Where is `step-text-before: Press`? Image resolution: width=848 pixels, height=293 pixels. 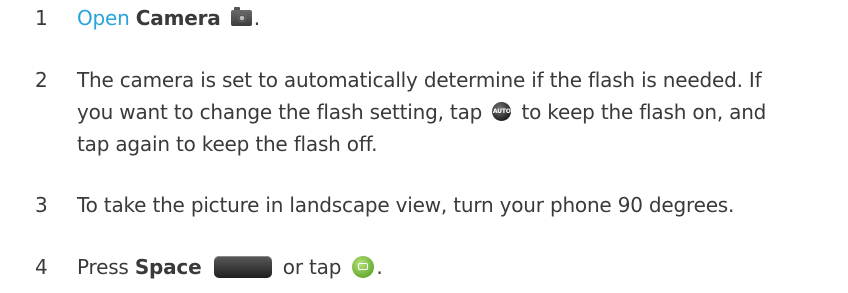
step-text-before: Press is located at coordinates (103, 267).